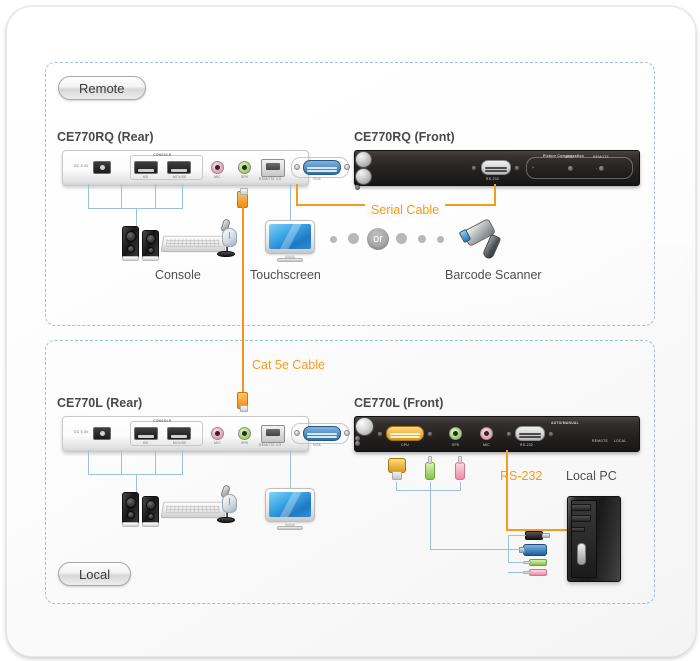 The height and width of the screenshot is (661, 700). What do you see at coordinates (380, 434) in the screenshot?
I see `cpu-screw-left` at bounding box center [380, 434].